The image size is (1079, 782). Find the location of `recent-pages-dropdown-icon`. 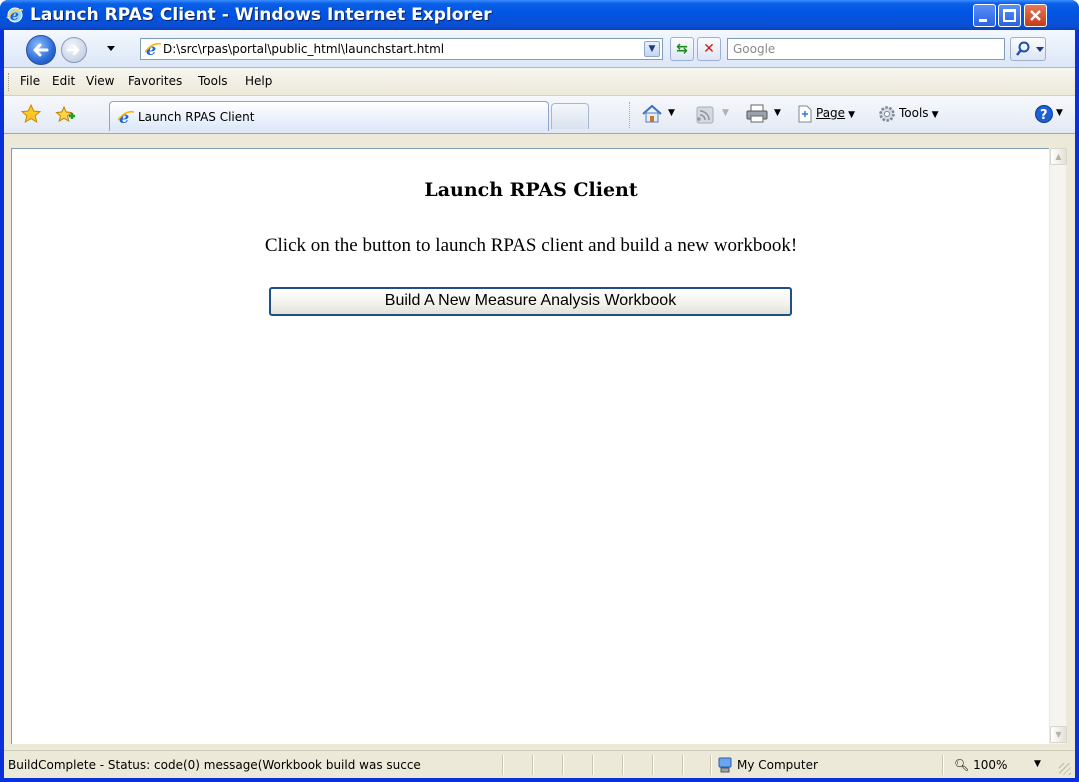

recent-pages-dropdown-icon is located at coordinates (111, 49).